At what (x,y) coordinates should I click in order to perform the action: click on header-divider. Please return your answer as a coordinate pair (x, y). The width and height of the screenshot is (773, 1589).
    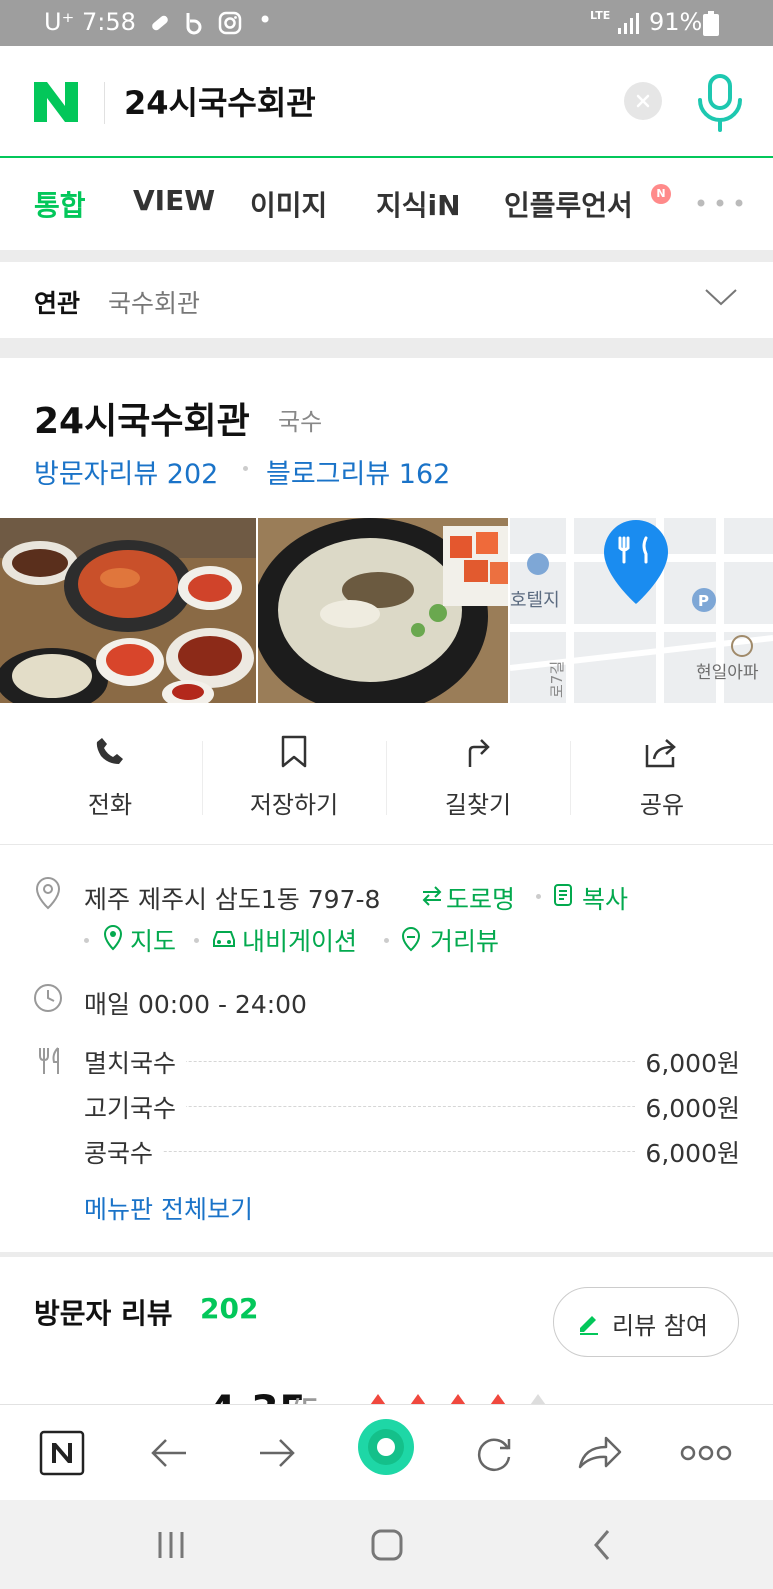
    Looking at the image, I should click on (104, 103).